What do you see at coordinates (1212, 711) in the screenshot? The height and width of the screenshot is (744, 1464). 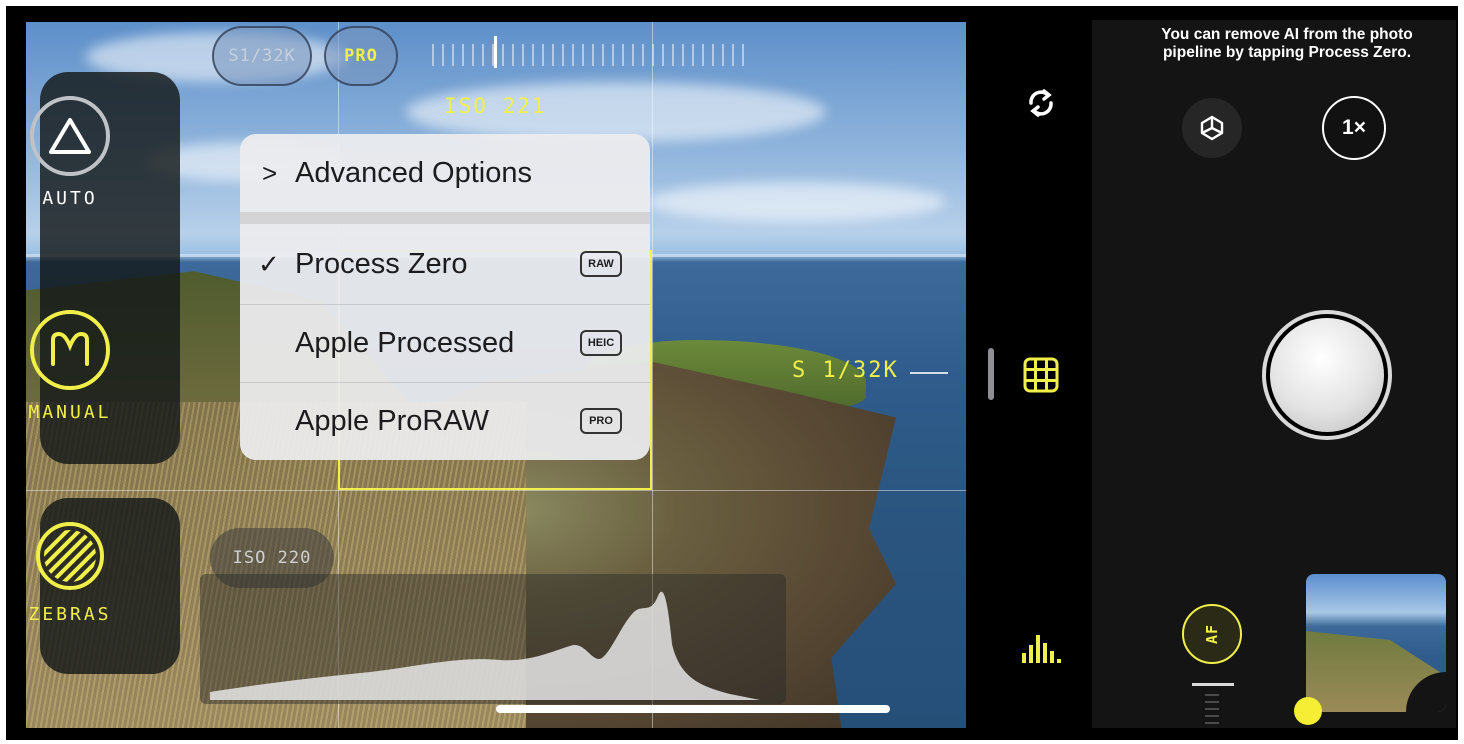 I see `focus-scale` at bounding box center [1212, 711].